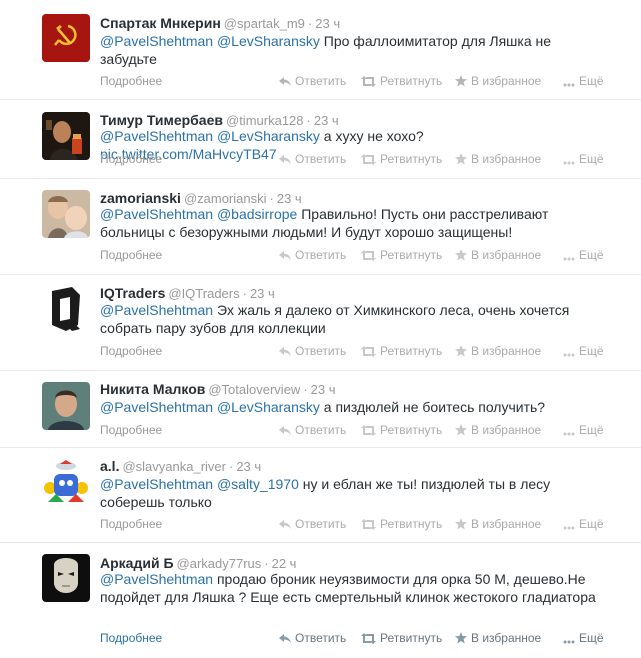  What do you see at coordinates (264, 23) in the screenshot?
I see `user-handle: @spartak_m9` at bounding box center [264, 23].